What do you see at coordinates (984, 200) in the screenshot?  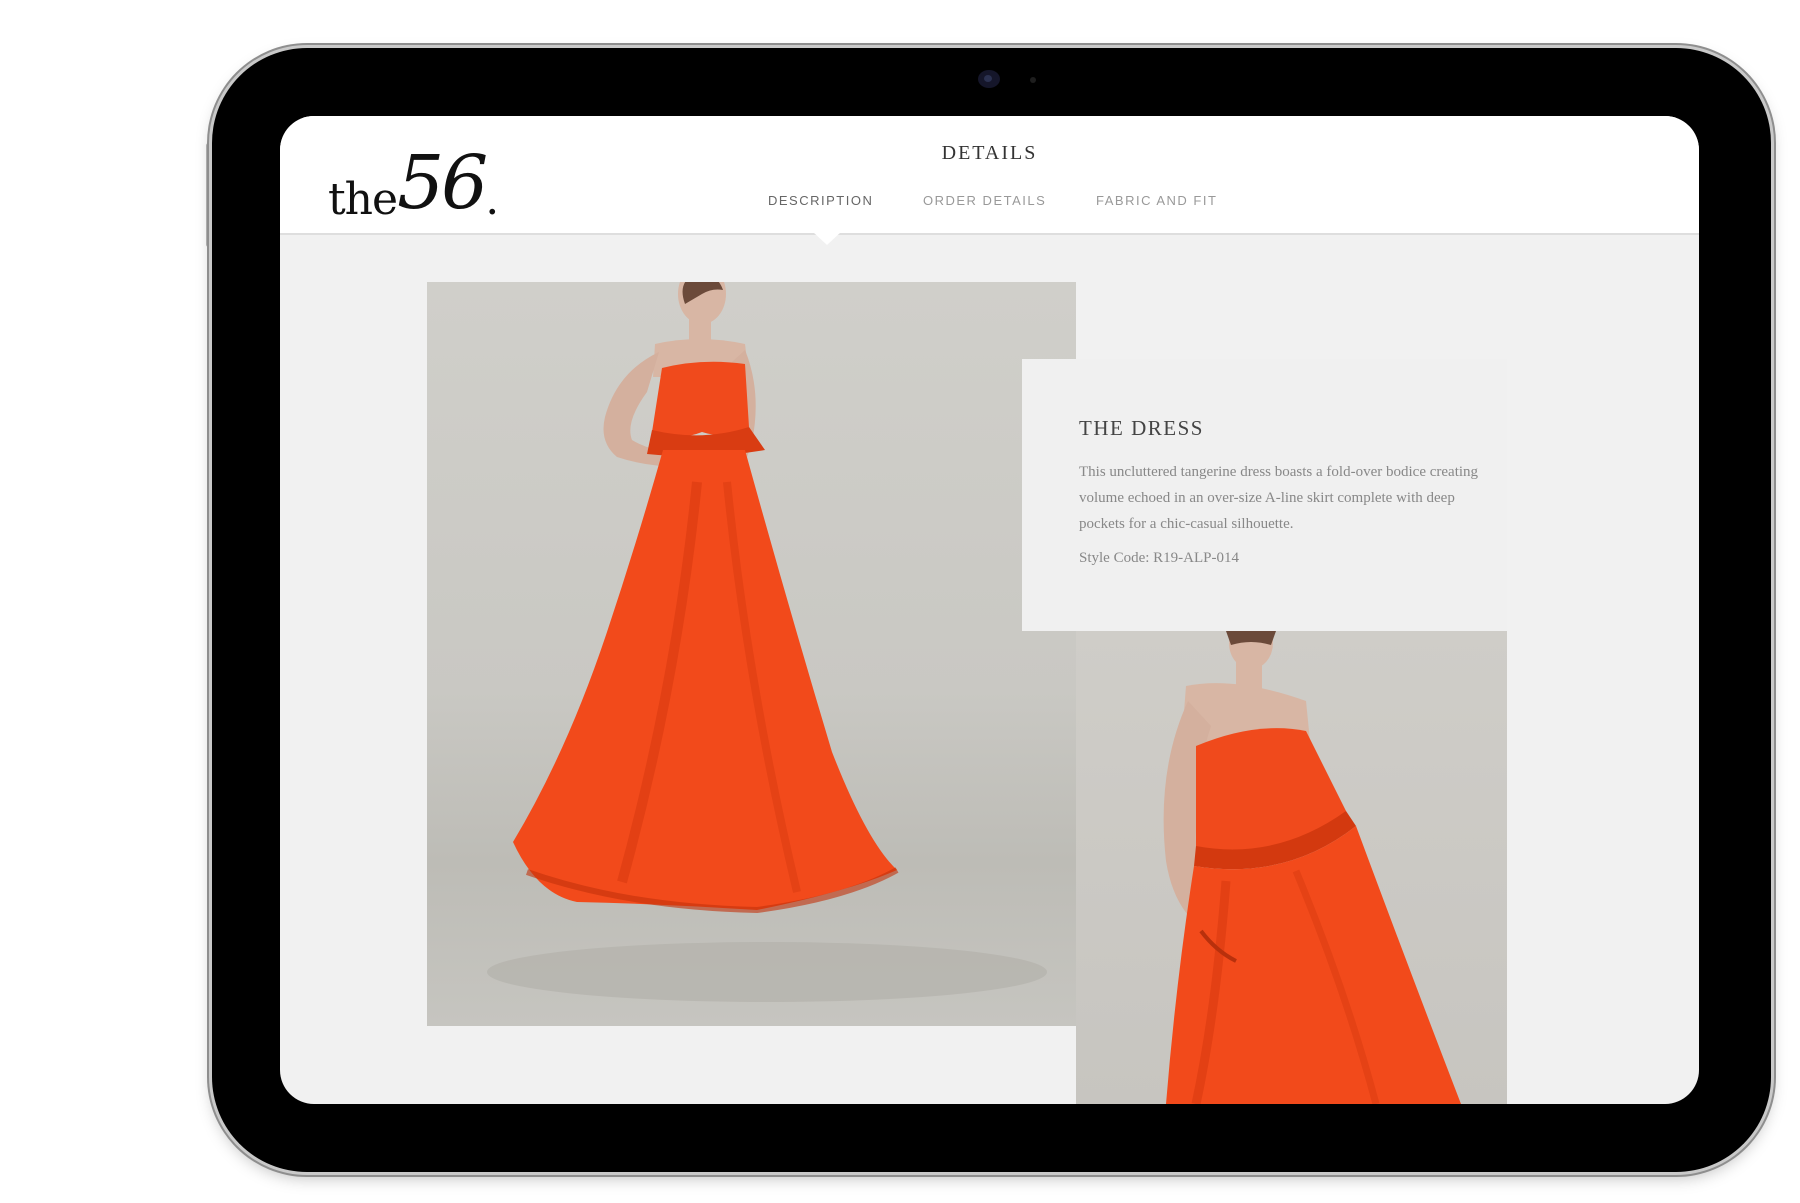 I see `tab-order-details: ORDER DETAILS` at bounding box center [984, 200].